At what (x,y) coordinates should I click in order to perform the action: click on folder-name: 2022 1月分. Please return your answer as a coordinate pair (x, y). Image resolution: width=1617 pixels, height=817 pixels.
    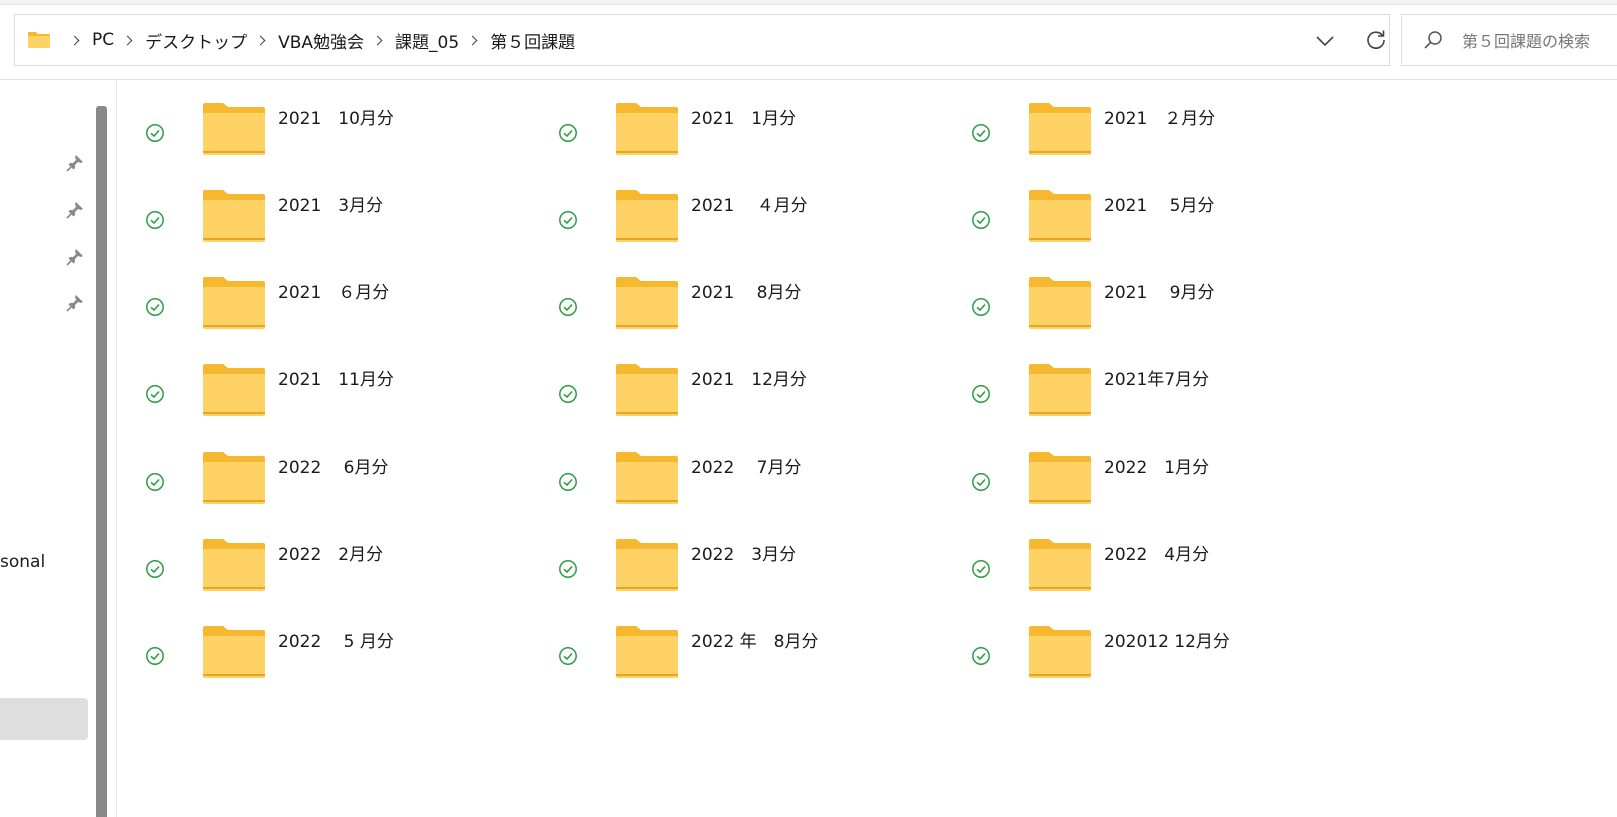
    Looking at the image, I should click on (1157, 468).